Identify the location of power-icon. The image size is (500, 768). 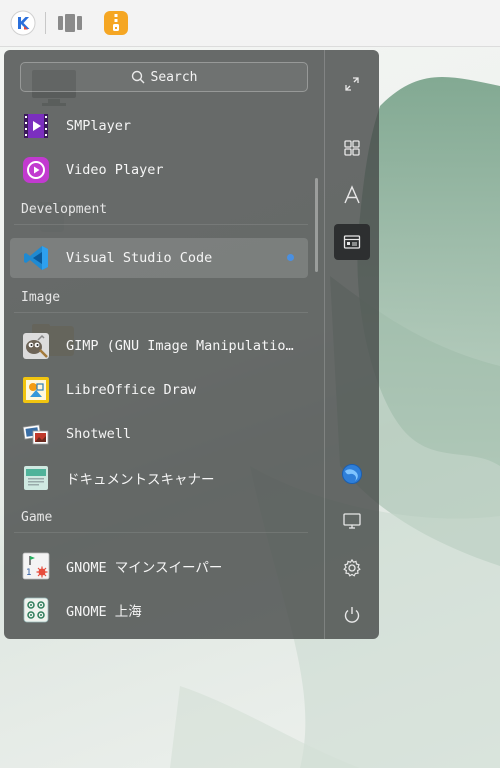
(352, 615).